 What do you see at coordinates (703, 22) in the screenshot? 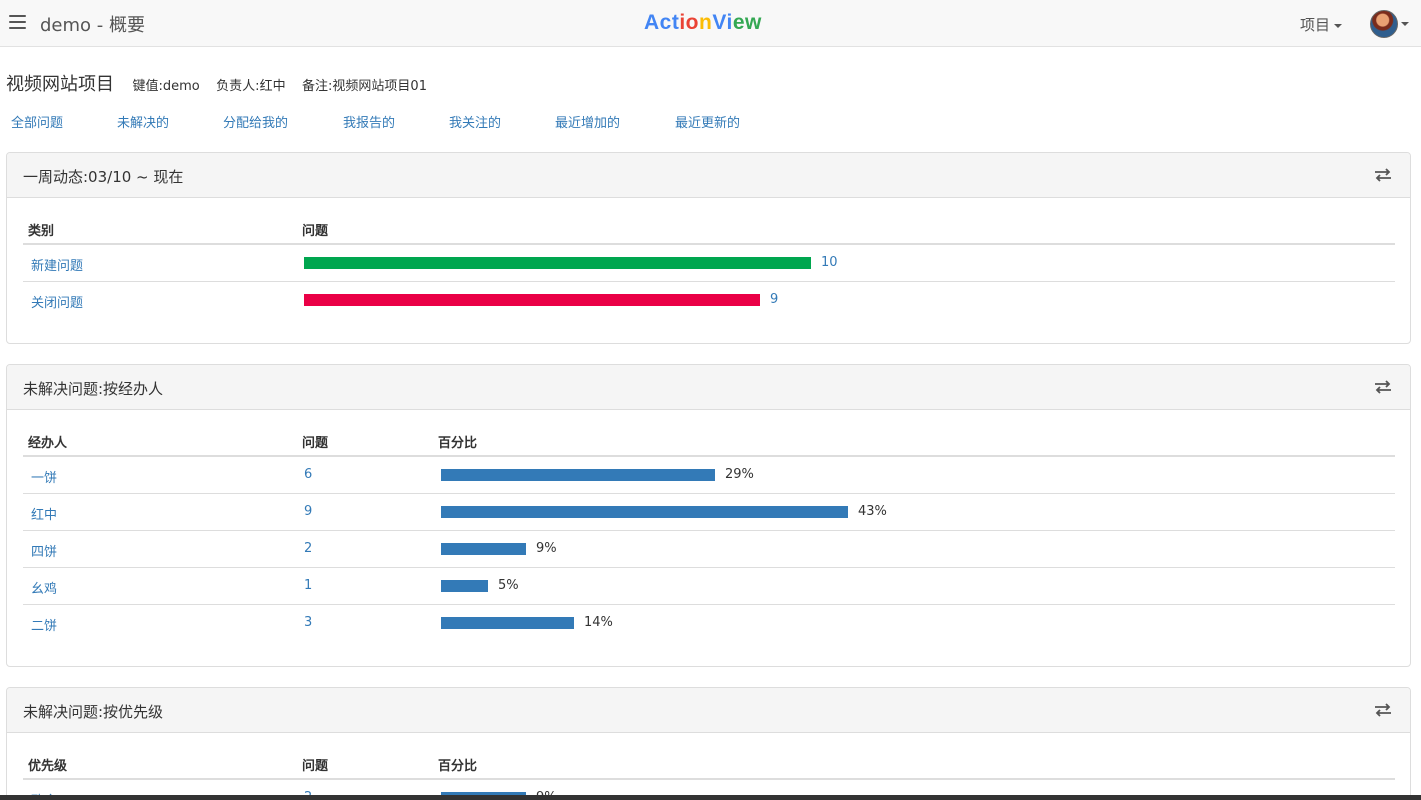
I see `brand-logo: ActionView` at bounding box center [703, 22].